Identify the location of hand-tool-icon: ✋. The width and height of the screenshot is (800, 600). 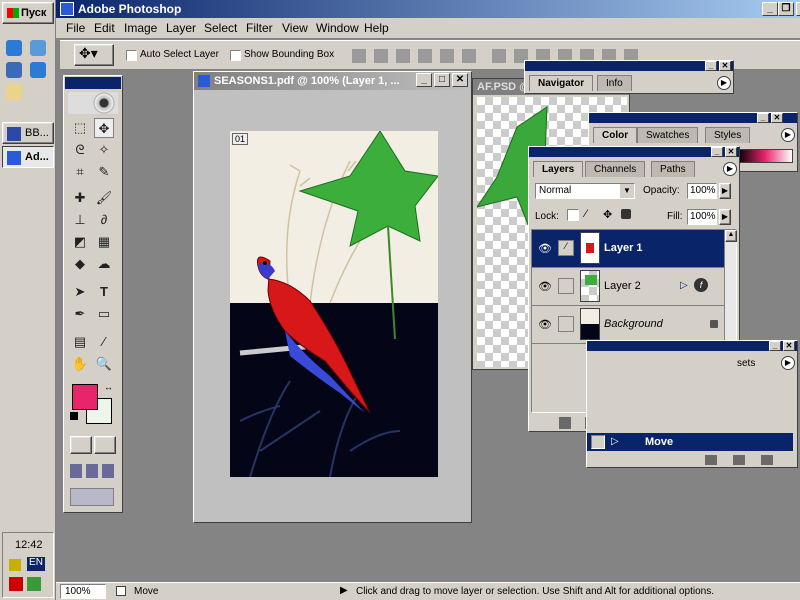
(80, 364).